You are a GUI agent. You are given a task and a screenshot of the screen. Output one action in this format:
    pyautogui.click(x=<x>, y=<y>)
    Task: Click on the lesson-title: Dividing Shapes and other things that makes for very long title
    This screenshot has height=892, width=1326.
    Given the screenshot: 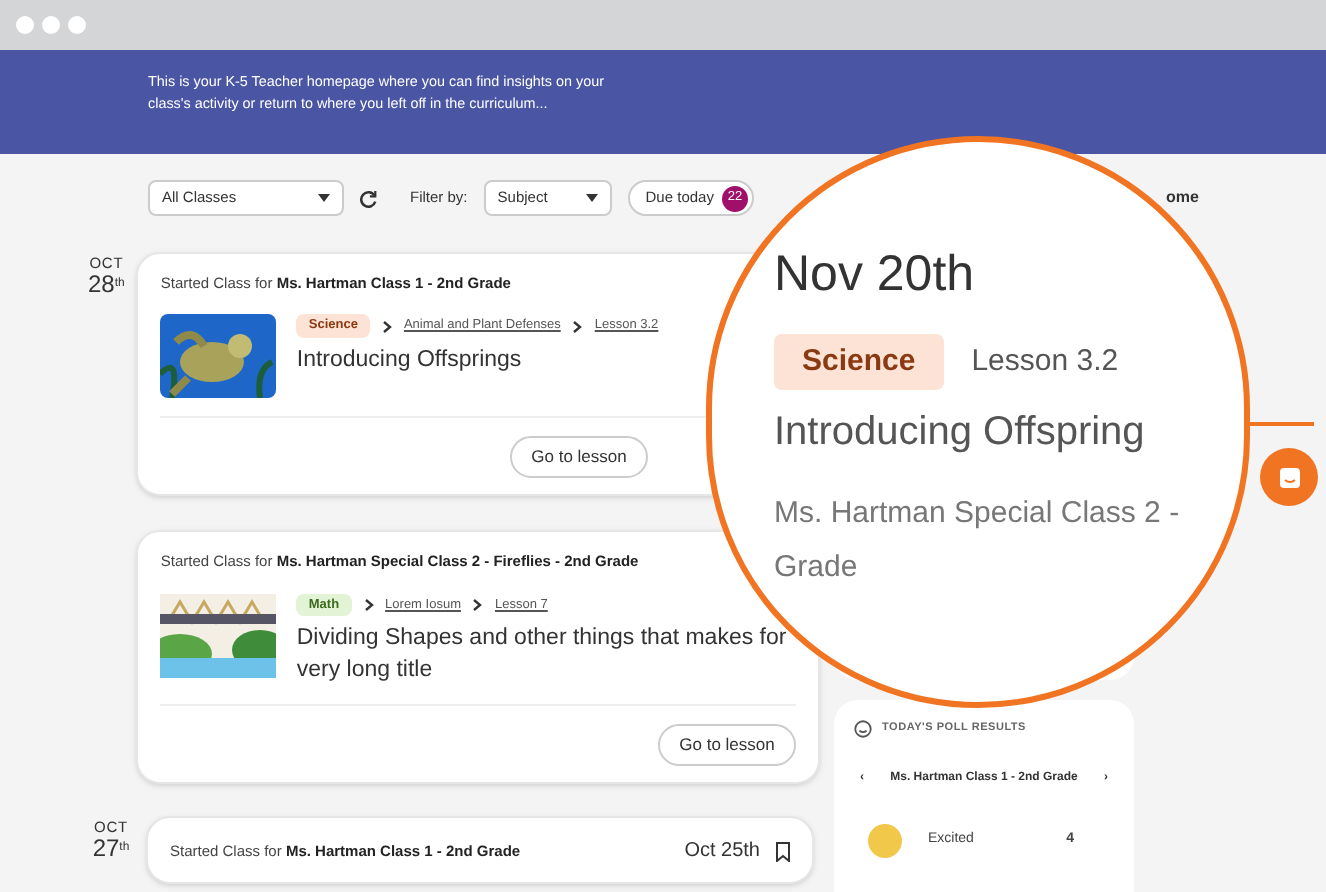 What is the action you would take?
    pyautogui.click(x=542, y=655)
    